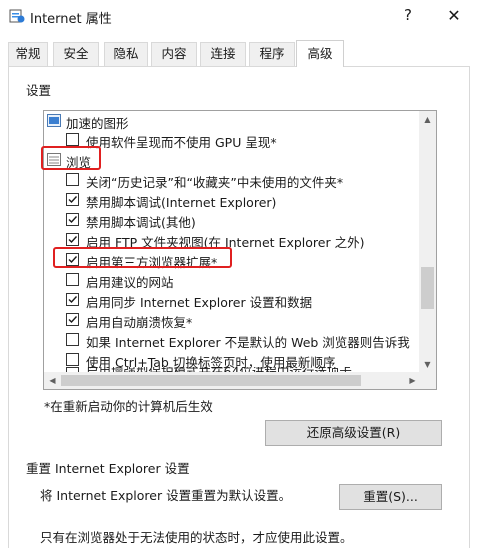  Describe the element at coordinates (232, 220) in the screenshot. I see `setting-row: 禁用脚本调试(其他)` at that location.